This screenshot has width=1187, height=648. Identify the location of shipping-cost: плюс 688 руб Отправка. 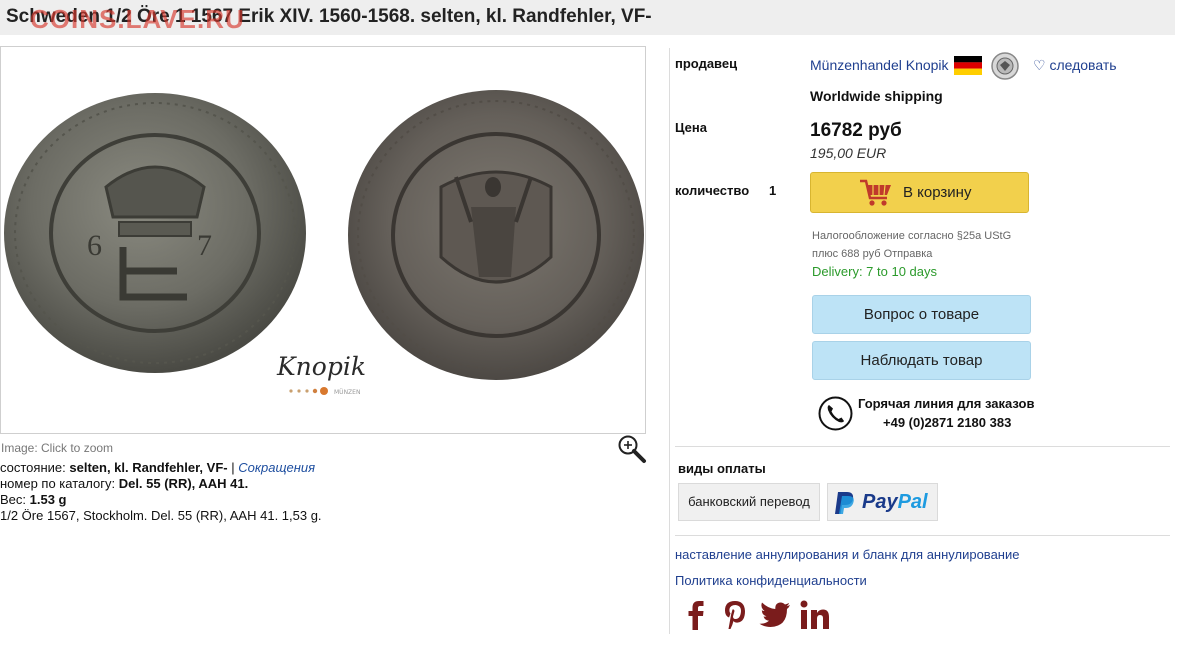
(872, 254).